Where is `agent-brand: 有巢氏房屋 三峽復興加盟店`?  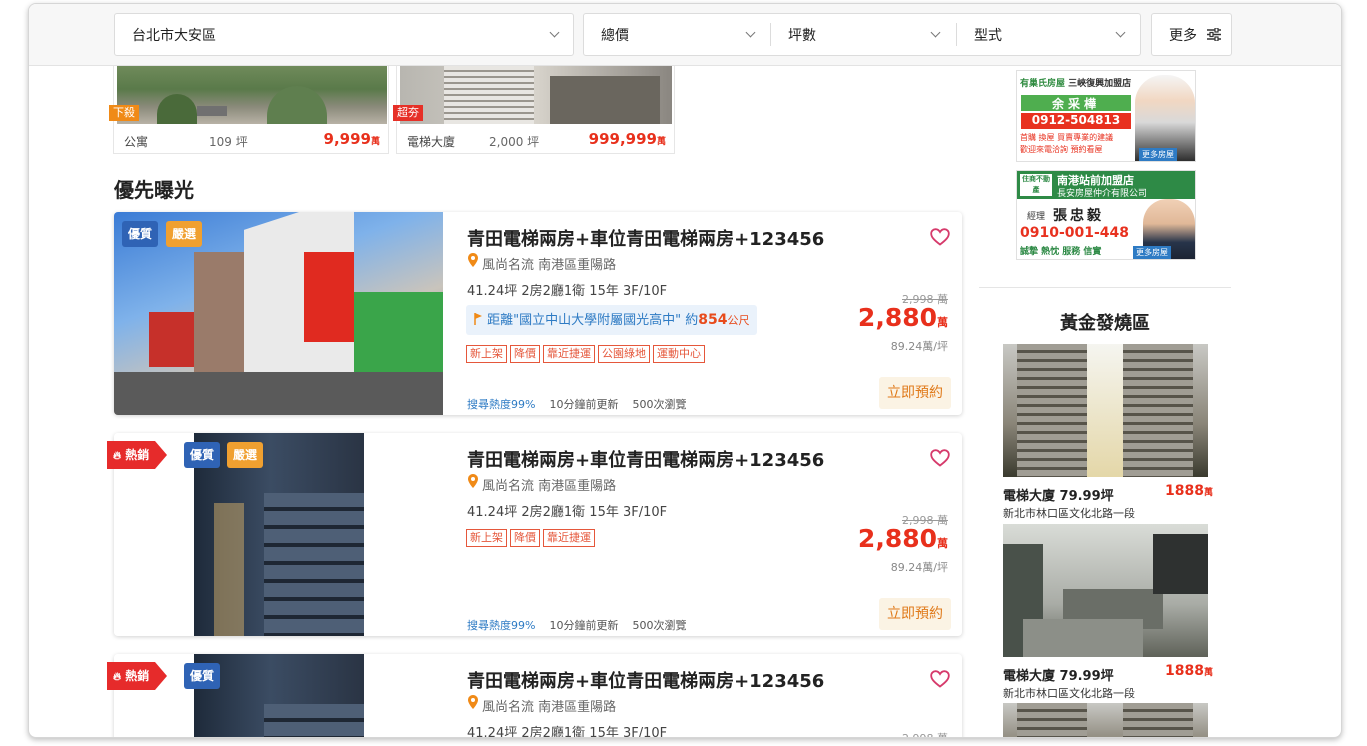
agent-brand: 有巢氏房屋 三峽復興加盟店 is located at coordinates (1076, 84).